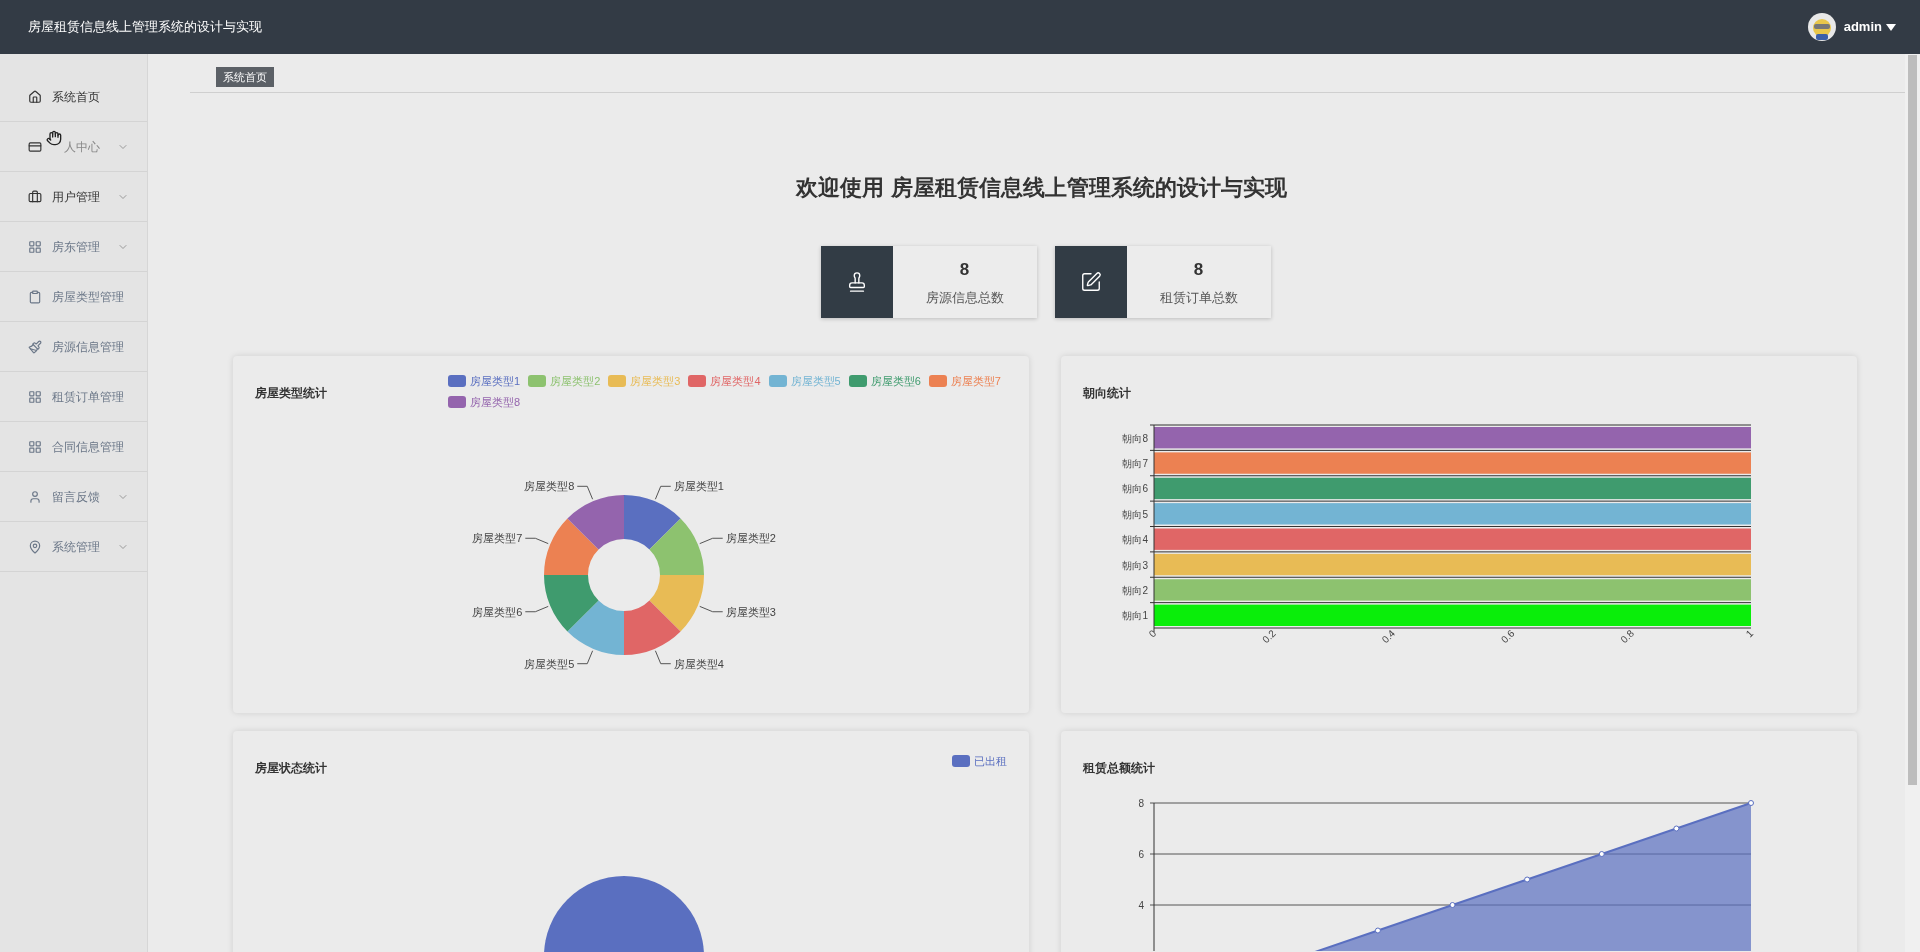 This screenshot has height=952, width=1920. Describe the element at coordinates (88, 297) in the screenshot. I see `sidebar-label: 房屋类型管理` at that location.